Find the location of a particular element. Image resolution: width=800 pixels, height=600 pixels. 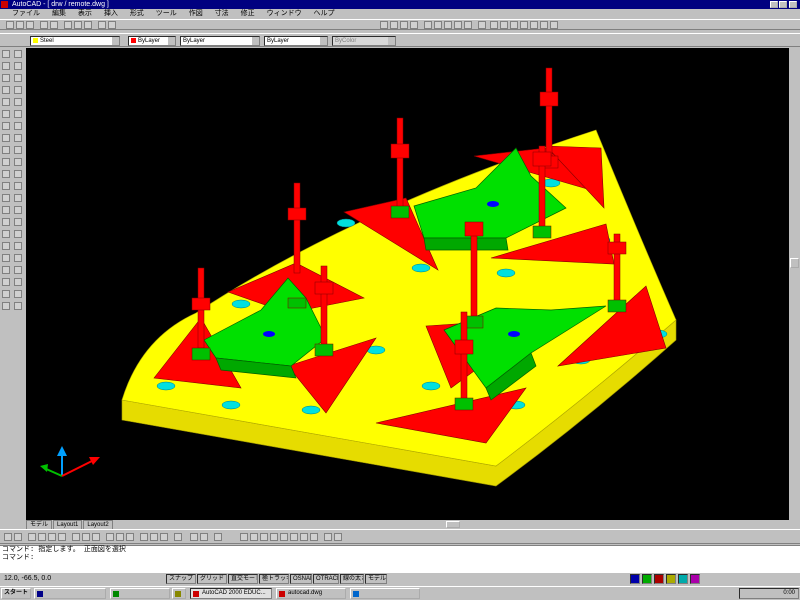

command-prompt: コマンド: is located at coordinates (401, 558).